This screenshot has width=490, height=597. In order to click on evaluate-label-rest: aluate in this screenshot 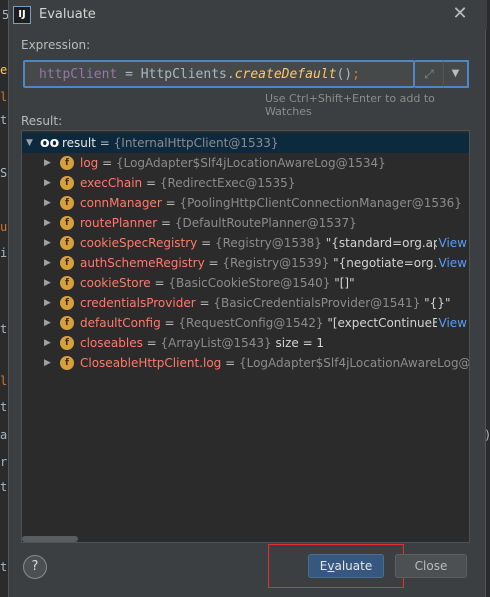, I will do `click(353, 566)`.